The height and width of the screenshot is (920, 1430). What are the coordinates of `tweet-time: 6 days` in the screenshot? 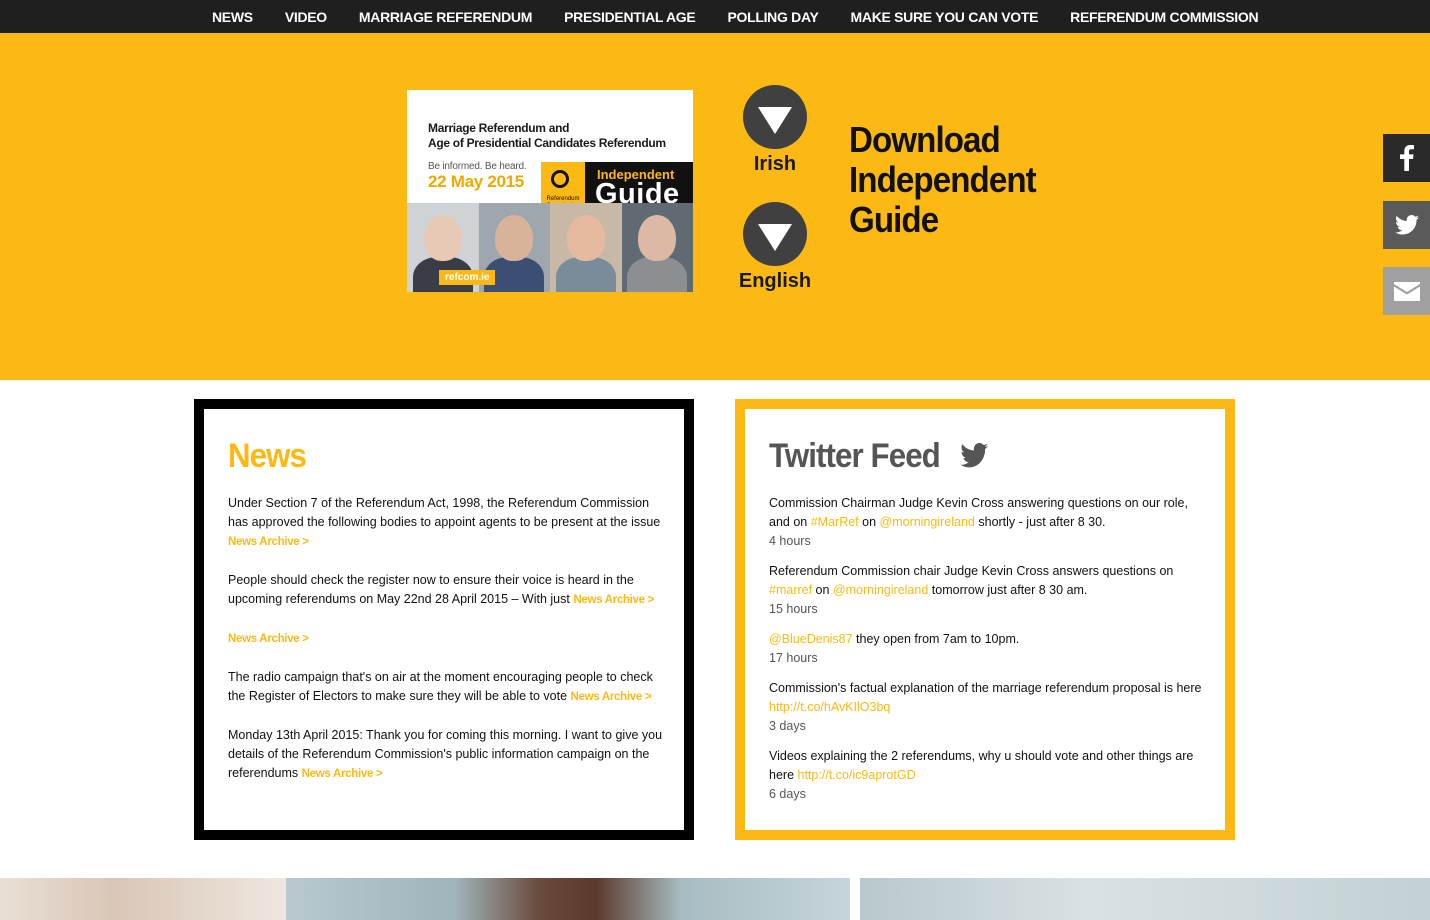 It's located at (787, 794).